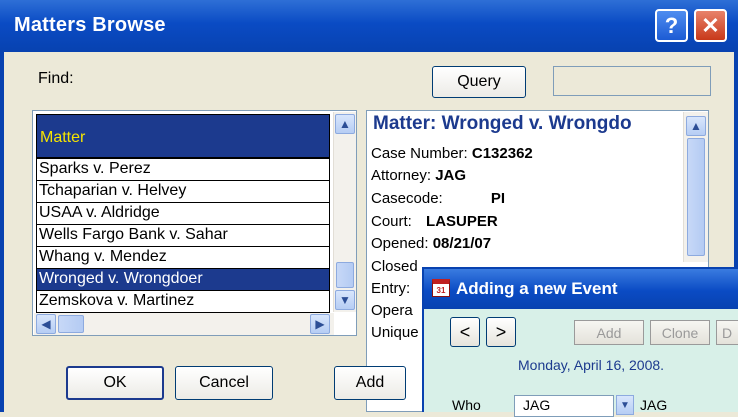 Image resolution: width=738 pixels, height=417 pixels. What do you see at coordinates (419, 153) in the screenshot?
I see `case-number-label: Case Number:` at bounding box center [419, 153].